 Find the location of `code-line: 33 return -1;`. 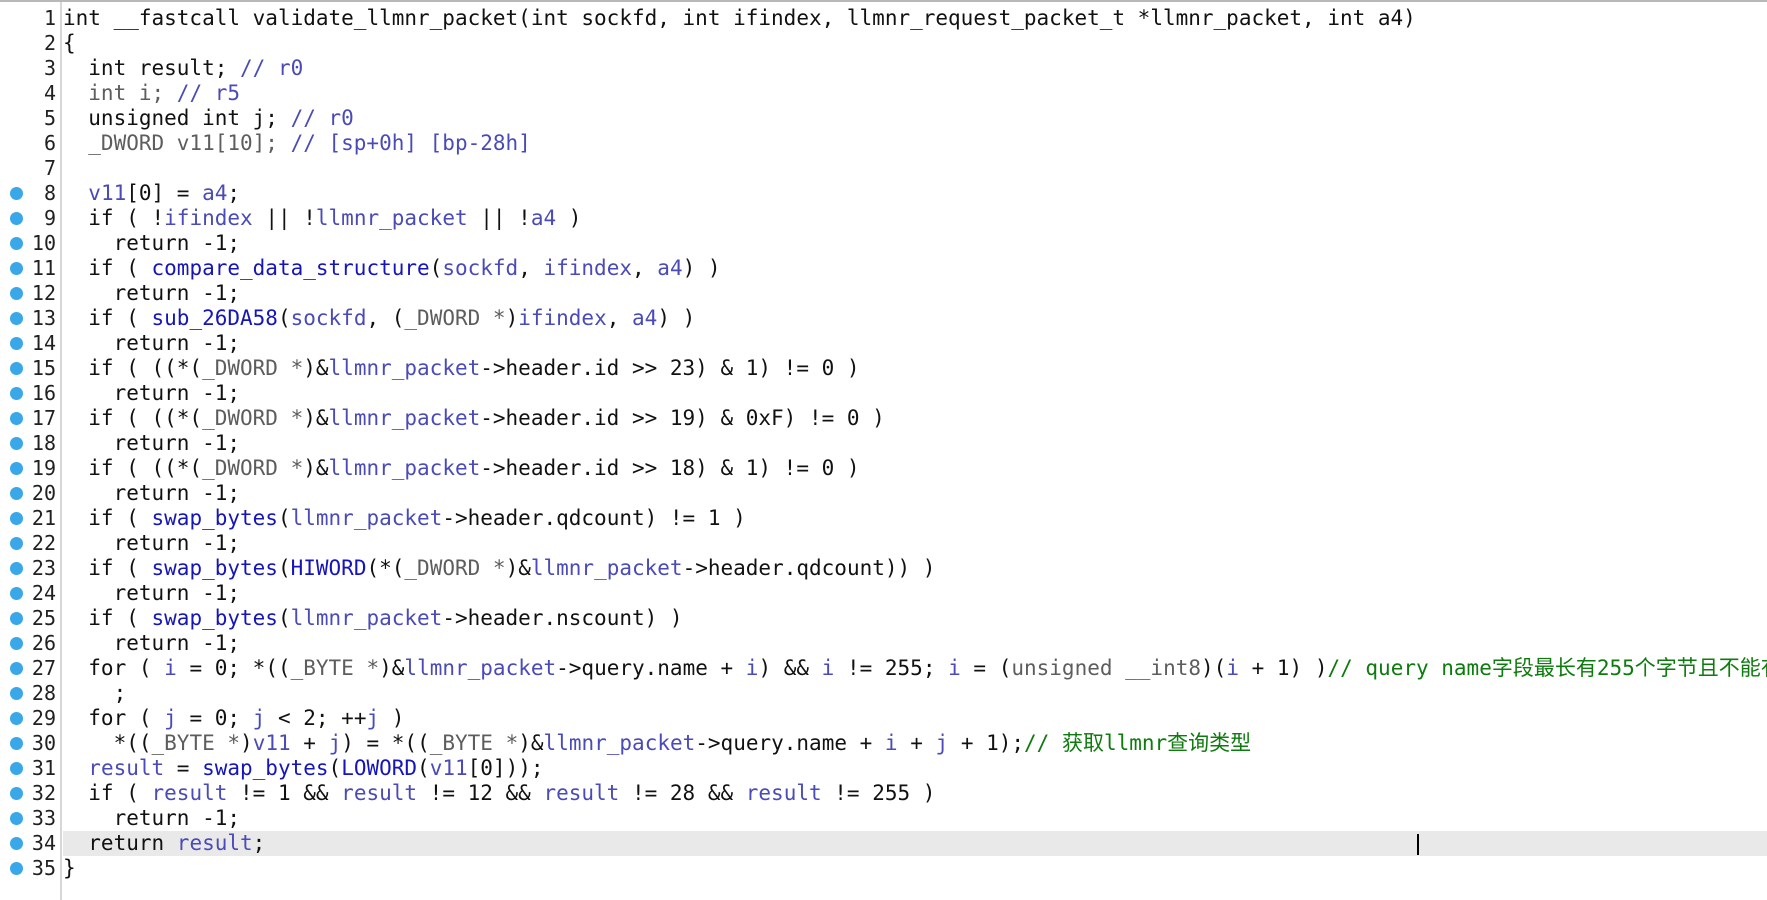

code-line: 33 return -1; is located at coordinates (883, 818).